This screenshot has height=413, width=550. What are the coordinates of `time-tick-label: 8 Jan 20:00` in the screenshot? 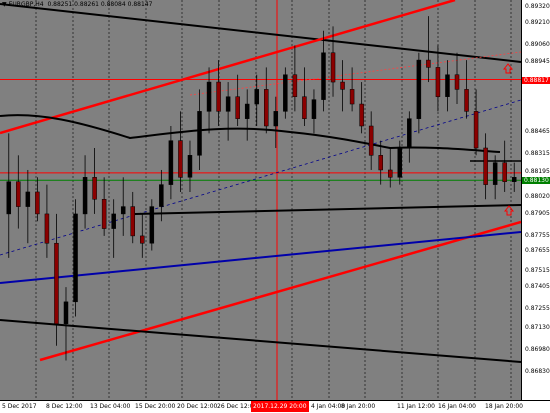 It's located at (358, 406).